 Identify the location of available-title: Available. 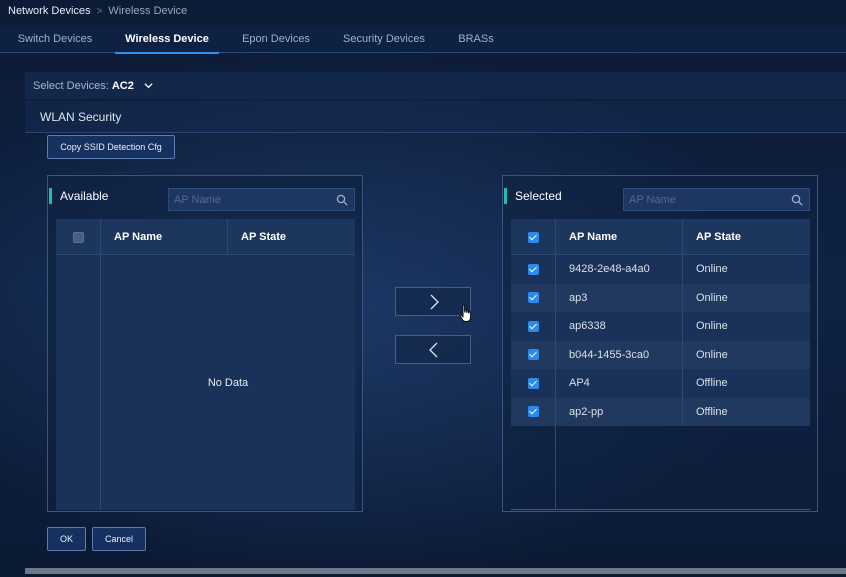
(78, 196).